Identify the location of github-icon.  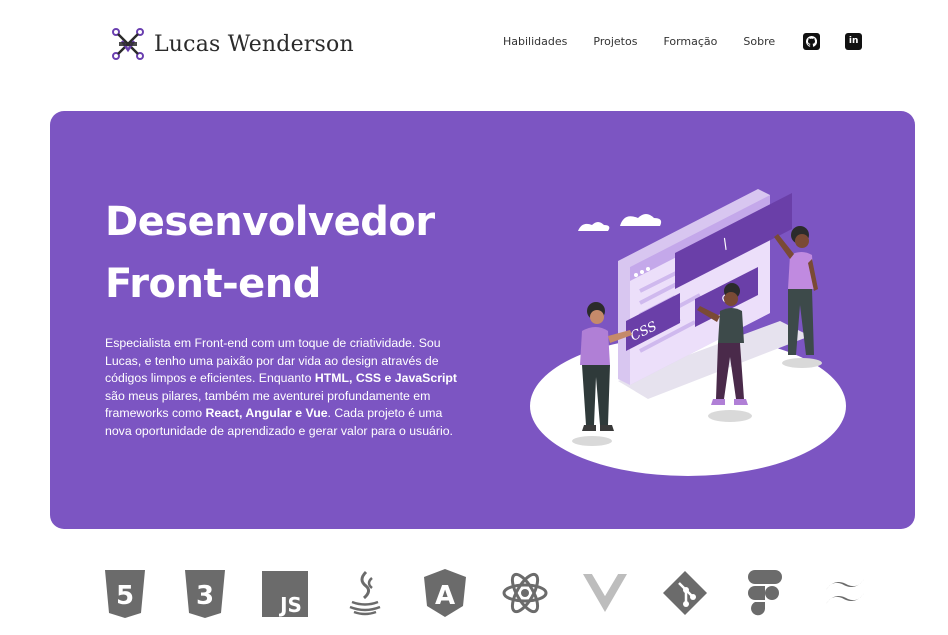
(812, 41).